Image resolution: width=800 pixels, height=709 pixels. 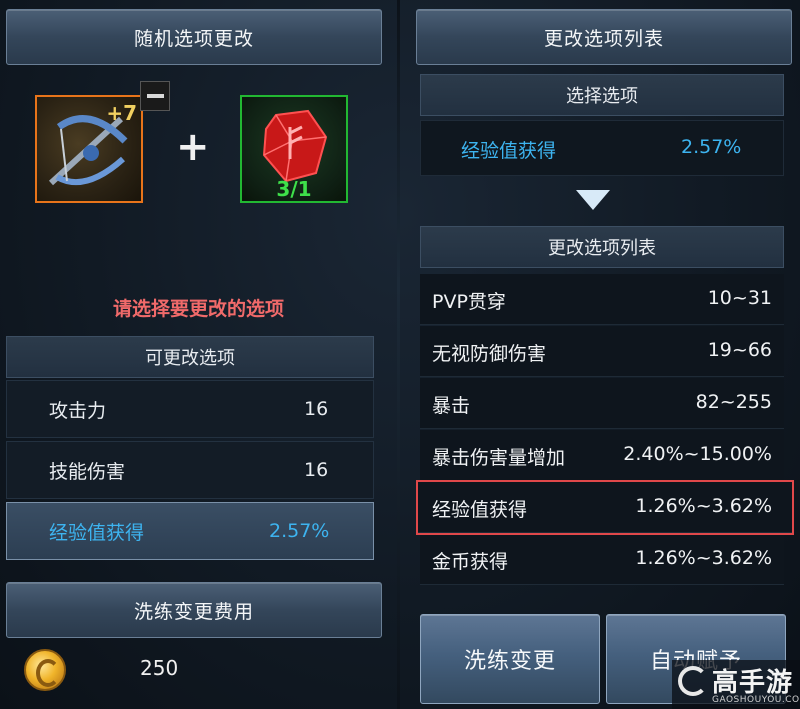 I want to click on change-option-list-header: 更改选项列表, so click(x=604, y=37).